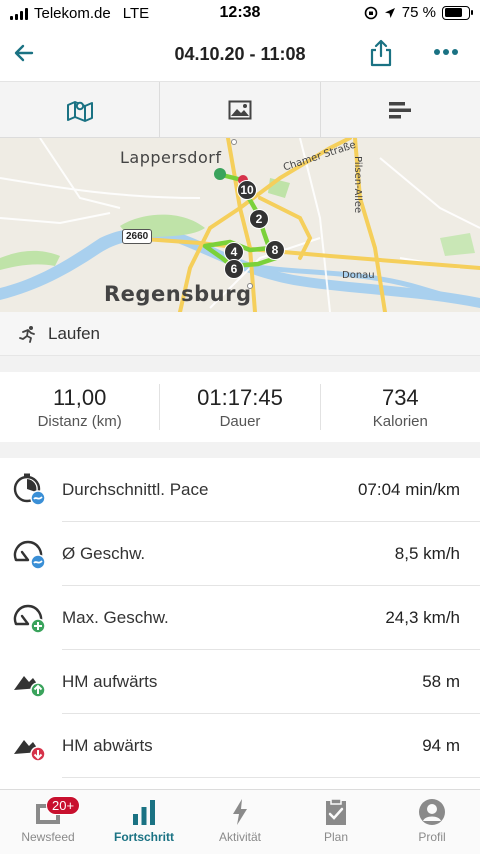 This screenshot has width=480, height=854. I want to click on chart-bars-icon, so click(400, 109).